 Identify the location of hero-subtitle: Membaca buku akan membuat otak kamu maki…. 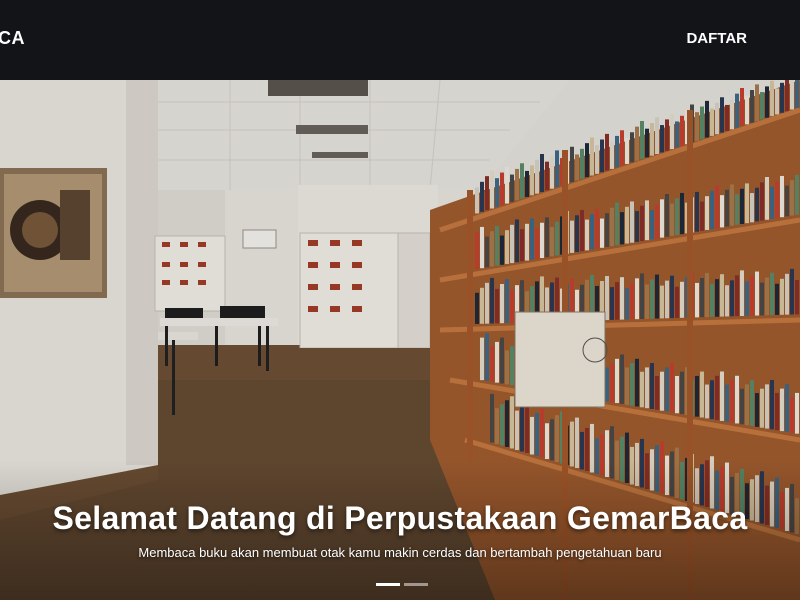
(400, 552).